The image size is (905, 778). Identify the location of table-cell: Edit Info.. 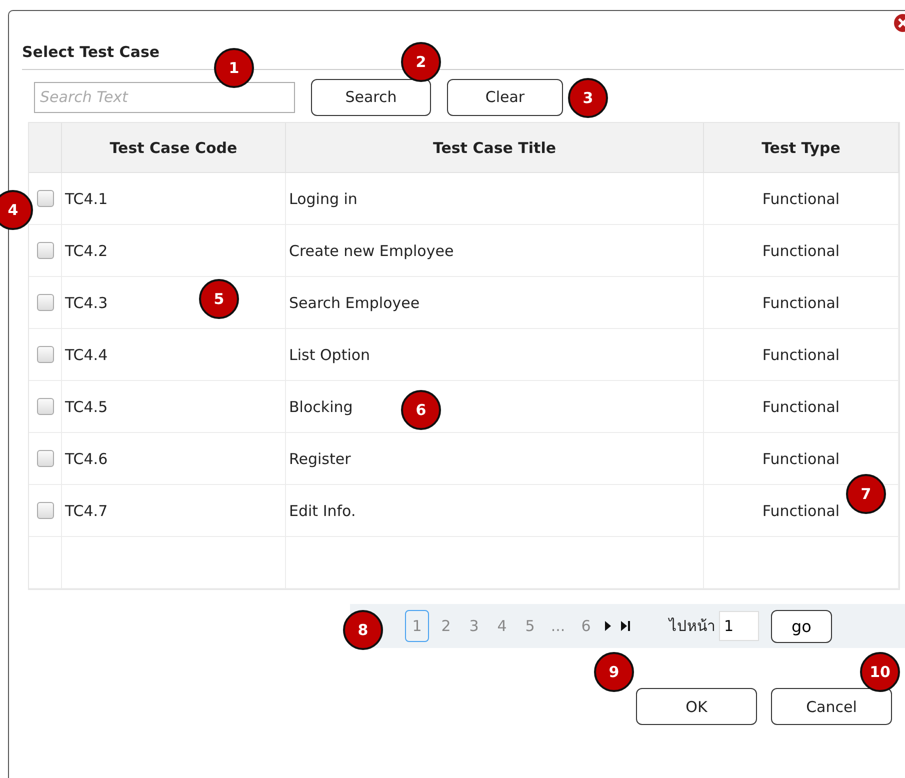
(322, 511).